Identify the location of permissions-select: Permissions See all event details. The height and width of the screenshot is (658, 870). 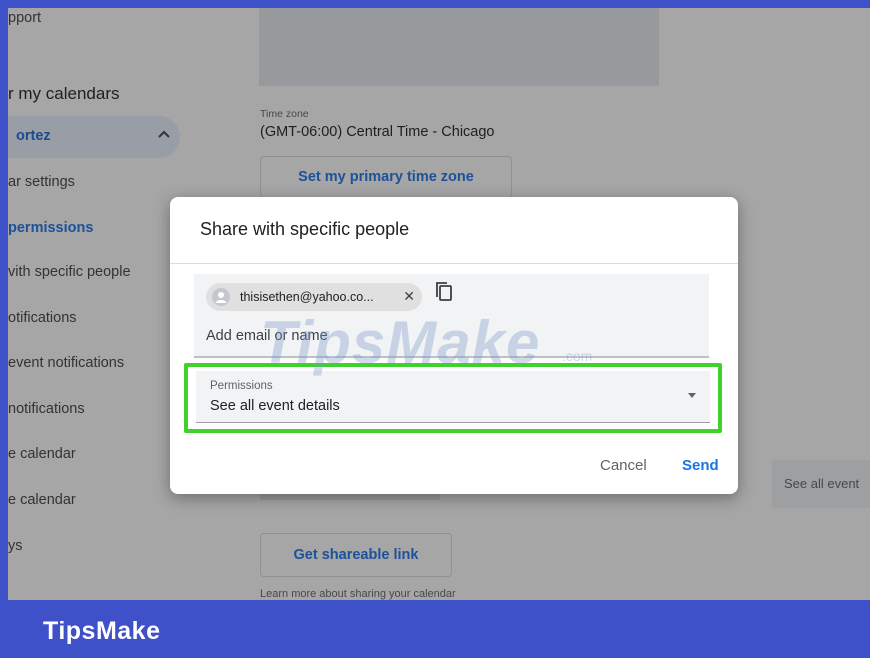
(453, 397).